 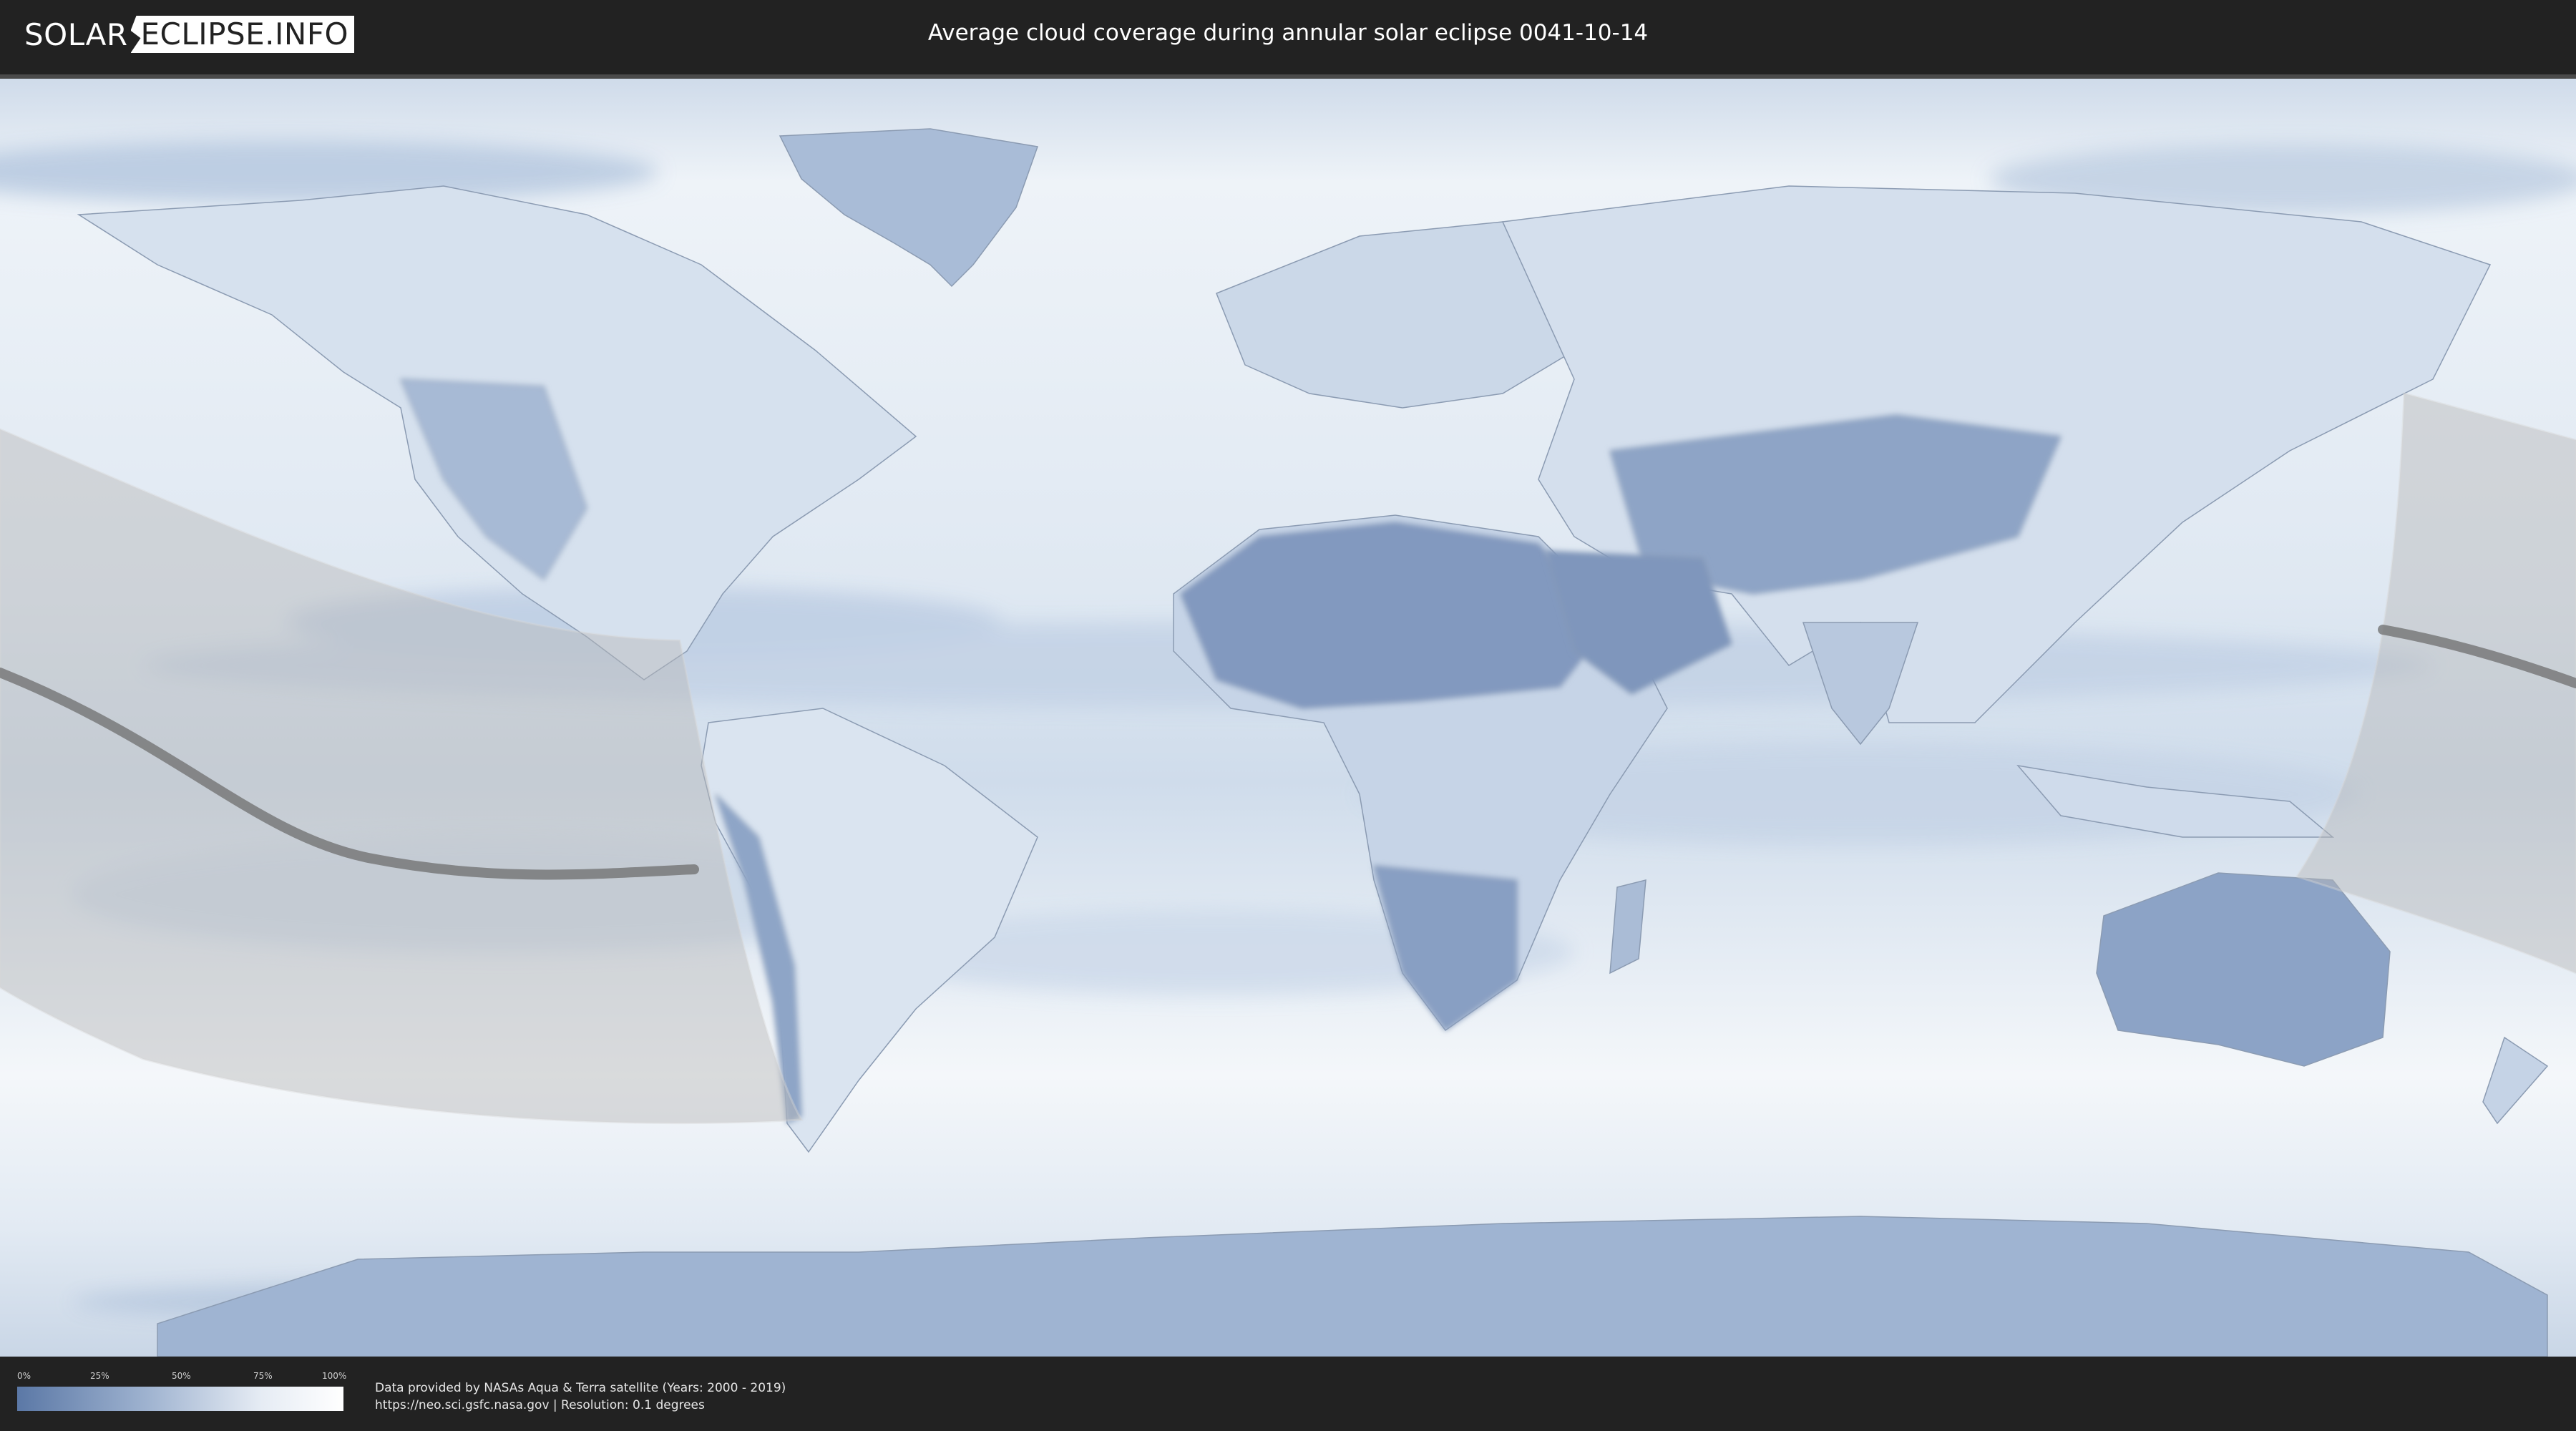 I want to click on legend-tick-75: 75%, so click(x=263, y=1376).